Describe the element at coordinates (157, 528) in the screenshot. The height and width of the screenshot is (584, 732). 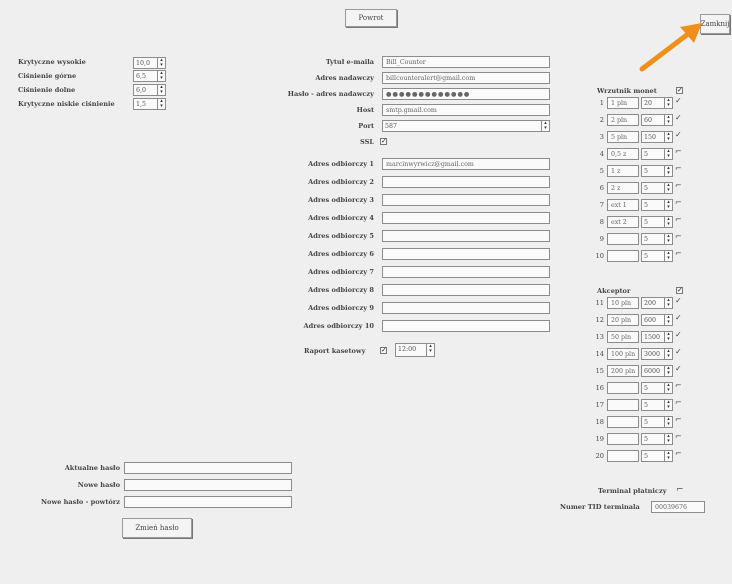
I see `change-password-button: Zmień hasło` at that location.